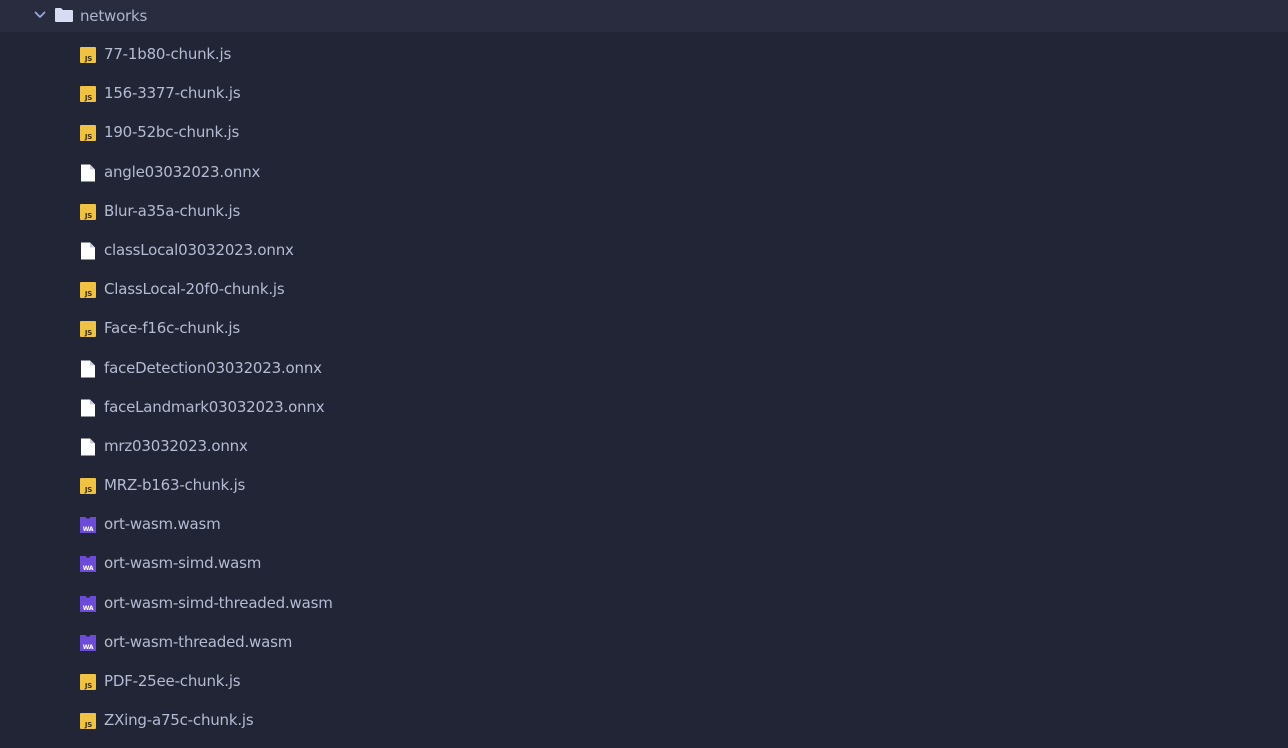  I want to click on folder-row-networks: networks, so click(644, 16).